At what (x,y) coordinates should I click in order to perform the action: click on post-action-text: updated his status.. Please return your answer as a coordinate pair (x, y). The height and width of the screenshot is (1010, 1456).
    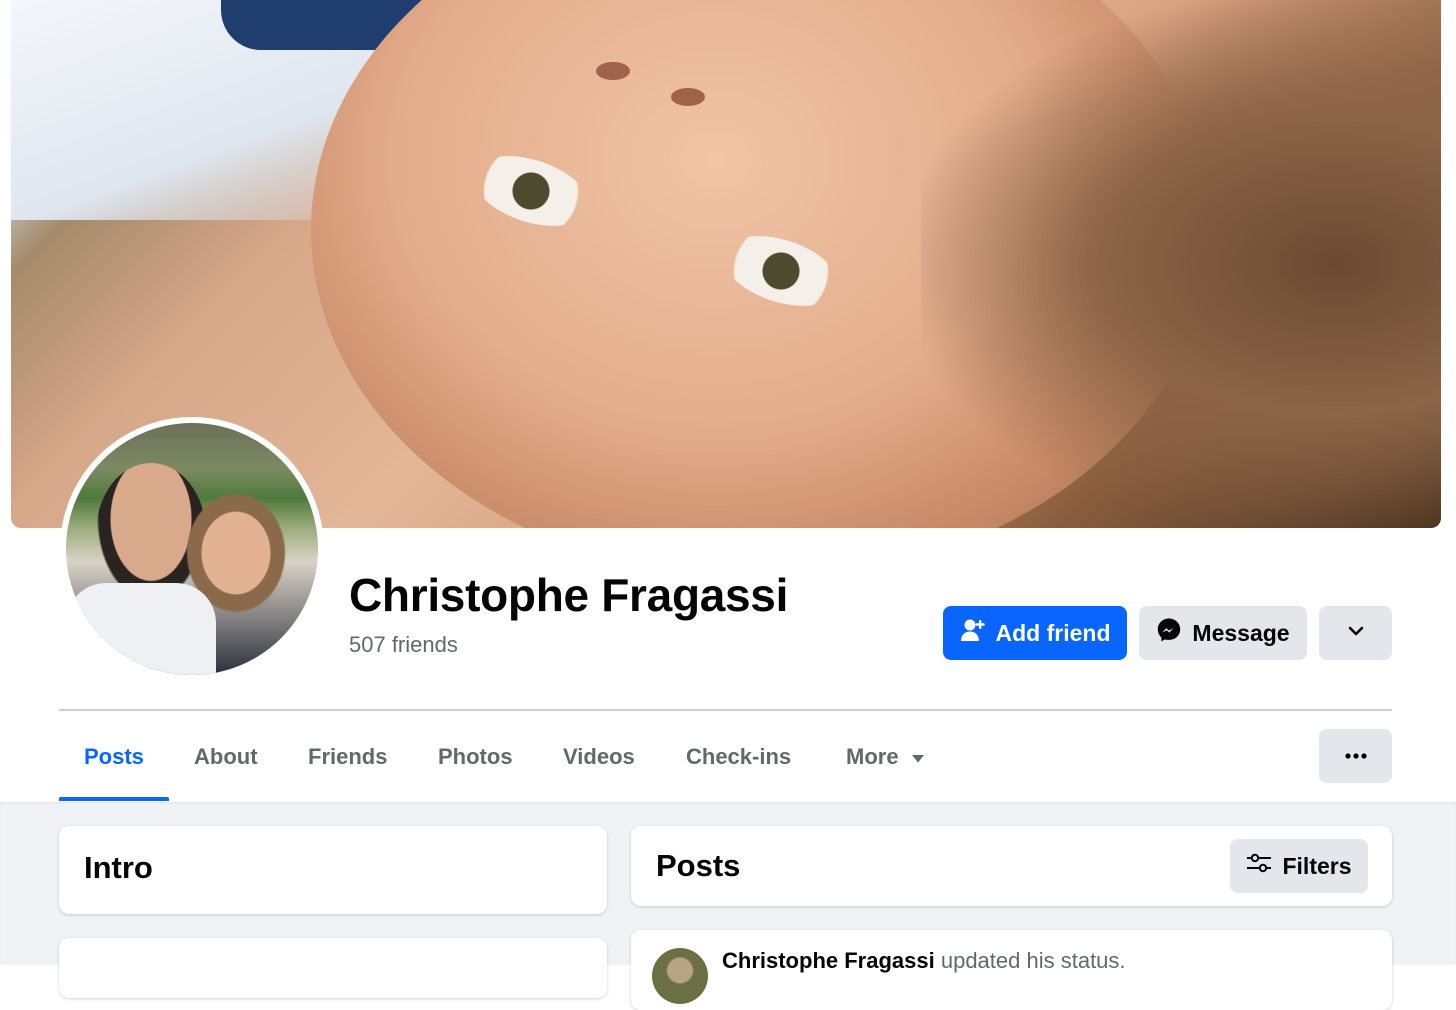
    Looking at the image, I should click on (1033, 960).